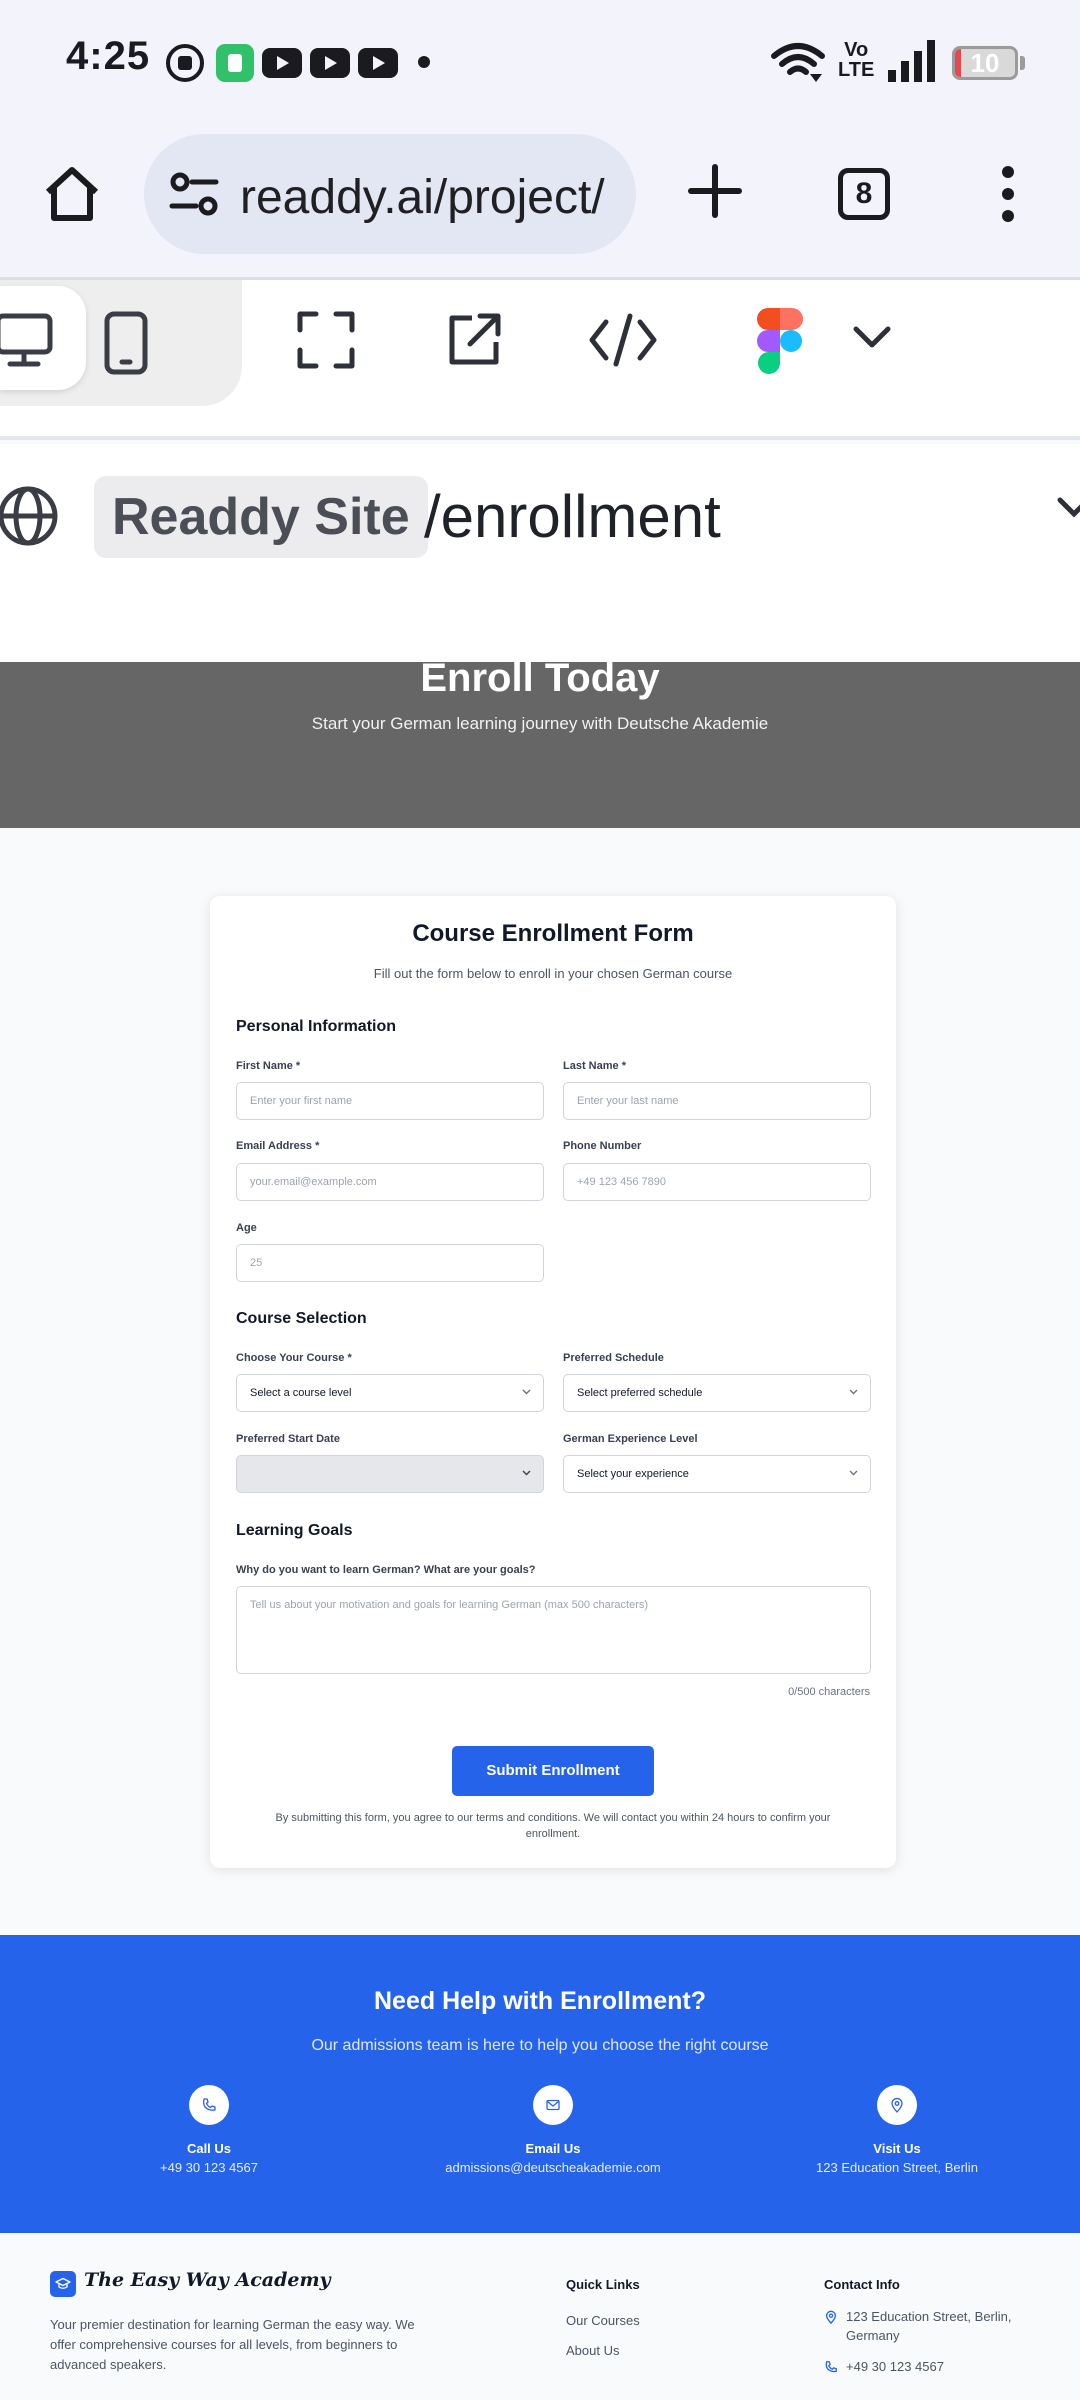  Describe the element at coordinates (390, 1182) in the screenshot. I see `email-input: your.email@example.com` at that location.